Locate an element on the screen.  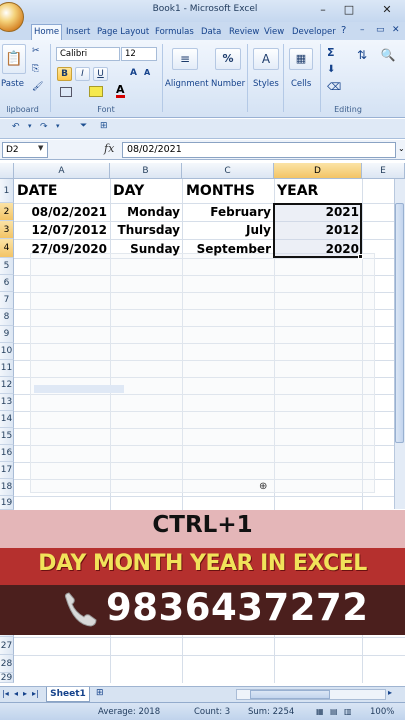
find-select-icon: 🔍 is located at coordinates (388, 61).